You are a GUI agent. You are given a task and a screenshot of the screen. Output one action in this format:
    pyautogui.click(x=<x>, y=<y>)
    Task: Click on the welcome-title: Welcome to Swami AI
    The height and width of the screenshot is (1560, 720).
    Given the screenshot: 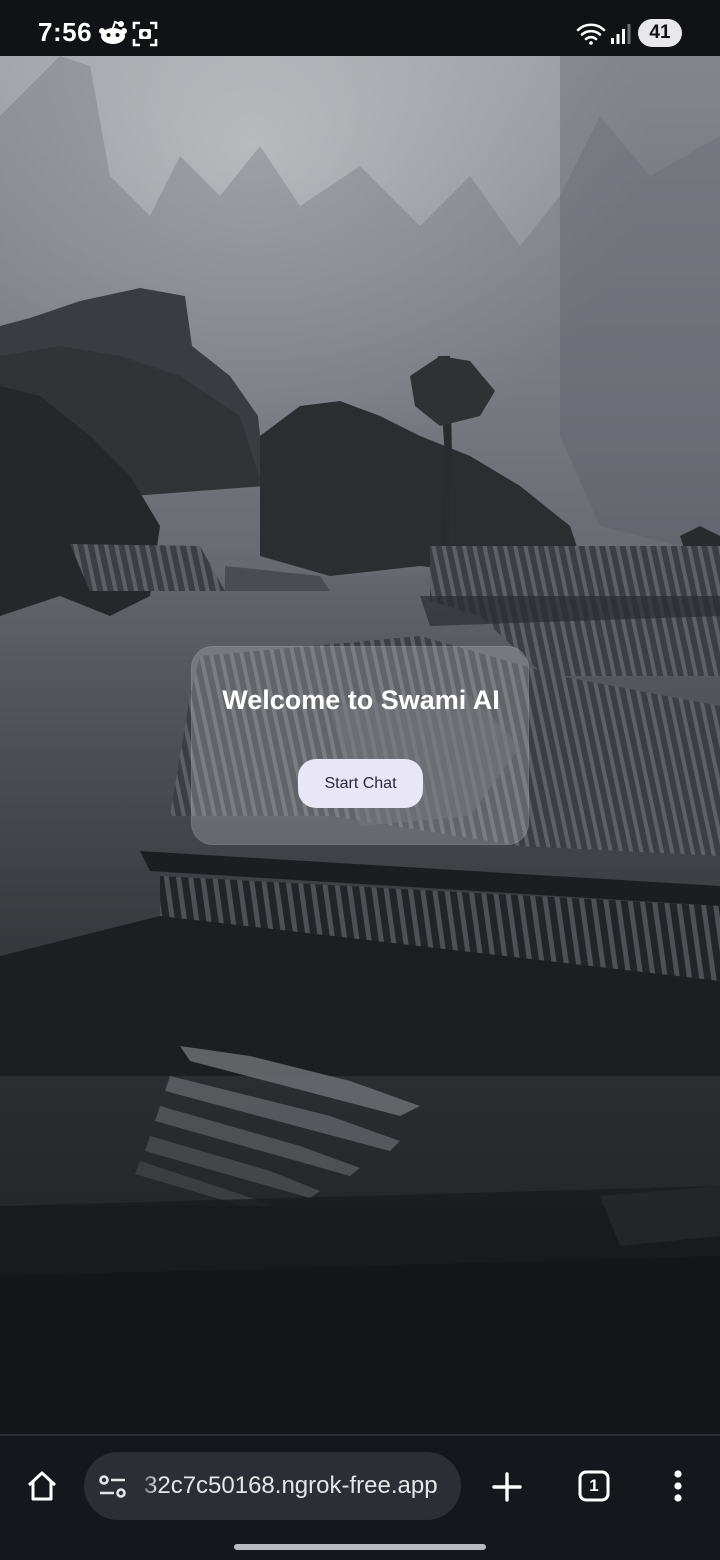 What is the action you would take?
    pyautogui.click(x=361, y=700)
    